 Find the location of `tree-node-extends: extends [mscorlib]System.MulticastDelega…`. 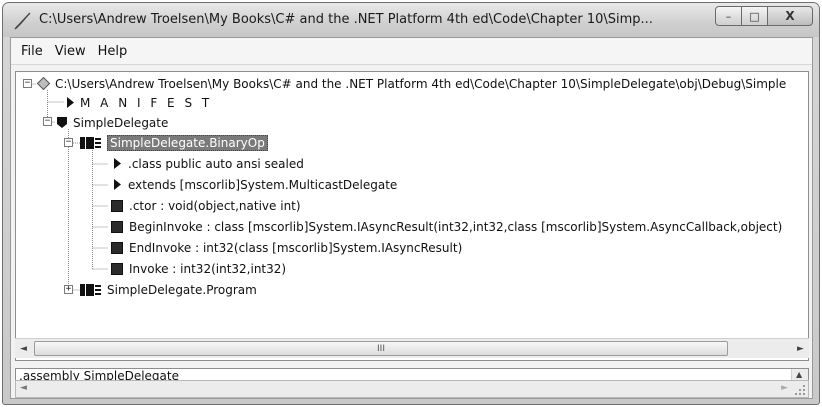

tree-node-extends: extends [mscorlib]System.MulticastDelega… is located at coordinates (254, 184).